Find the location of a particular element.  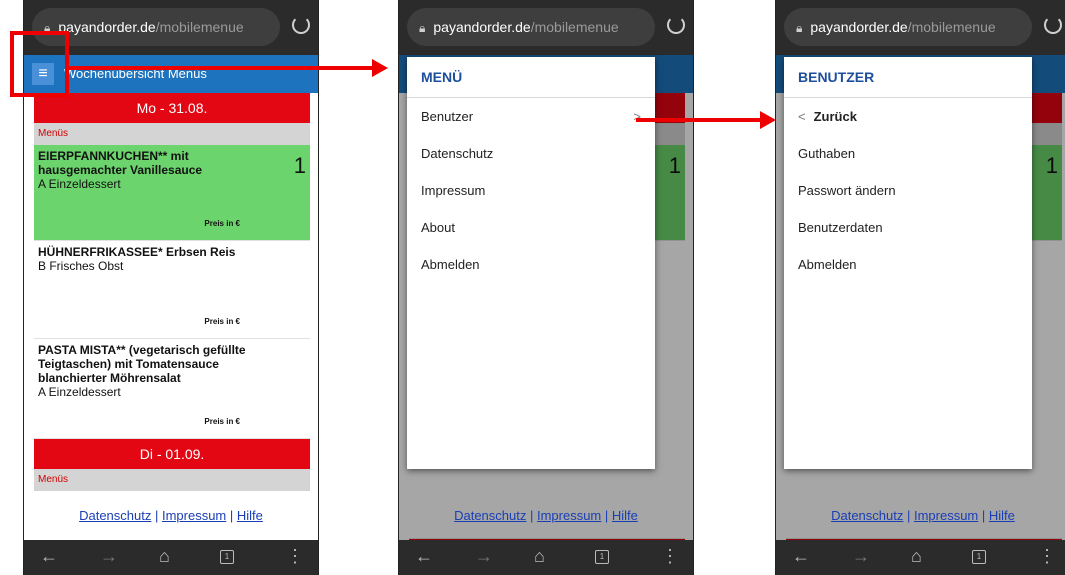

day-header-tuesday: Di - 01.09. is located at coordinates (172, 454).